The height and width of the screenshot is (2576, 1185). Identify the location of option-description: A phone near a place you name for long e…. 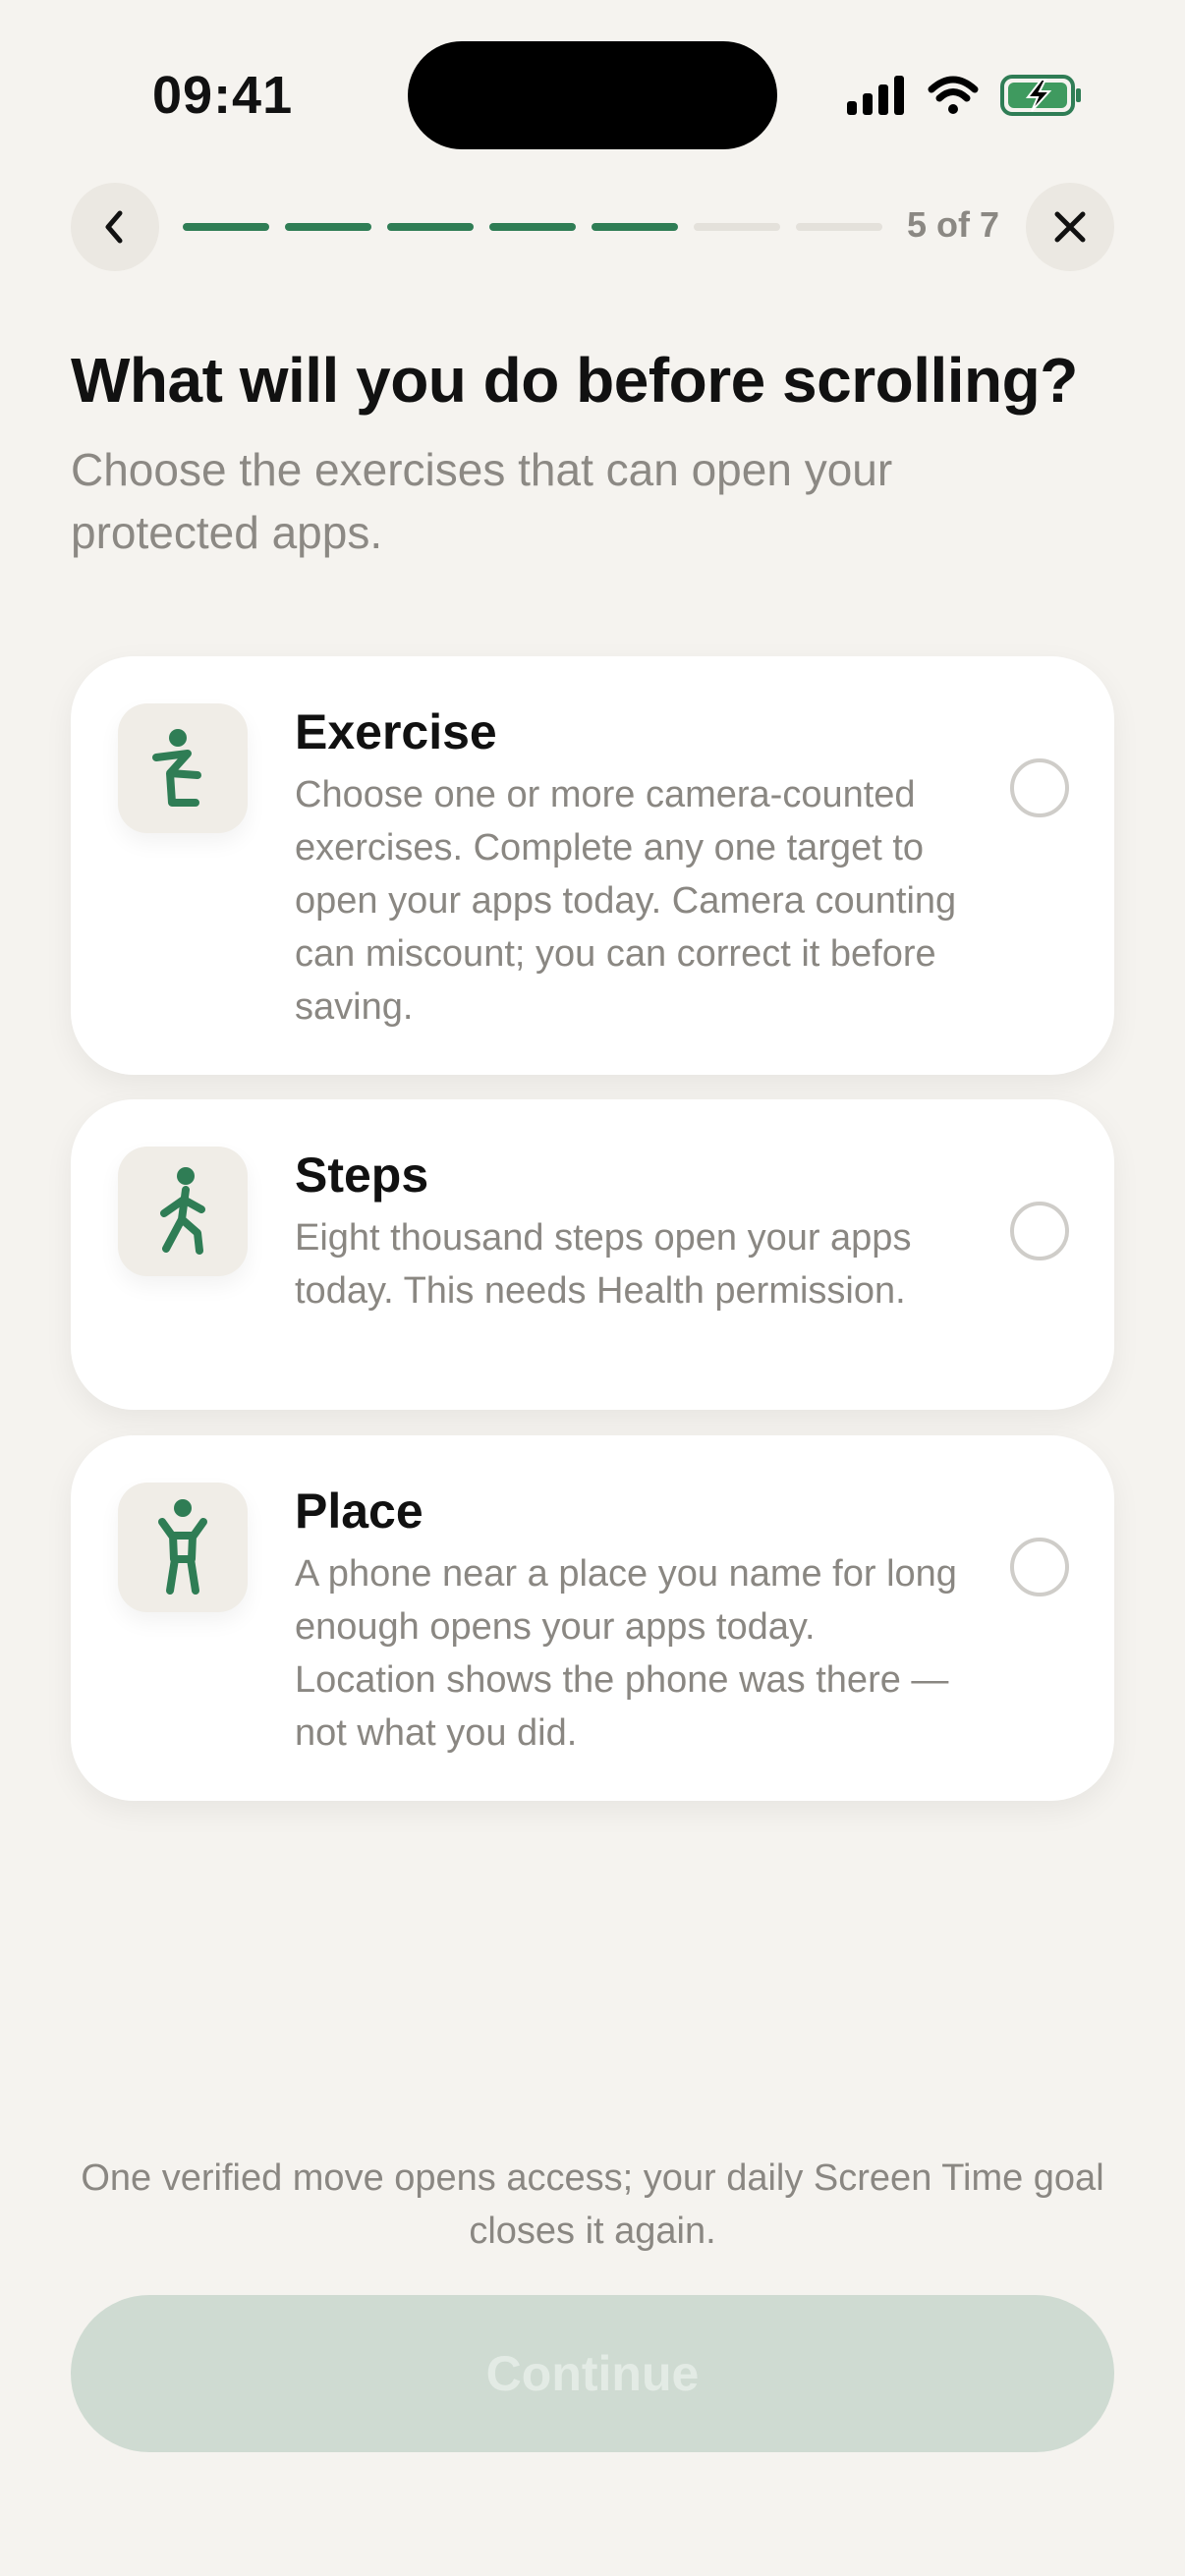
(626, 1653).